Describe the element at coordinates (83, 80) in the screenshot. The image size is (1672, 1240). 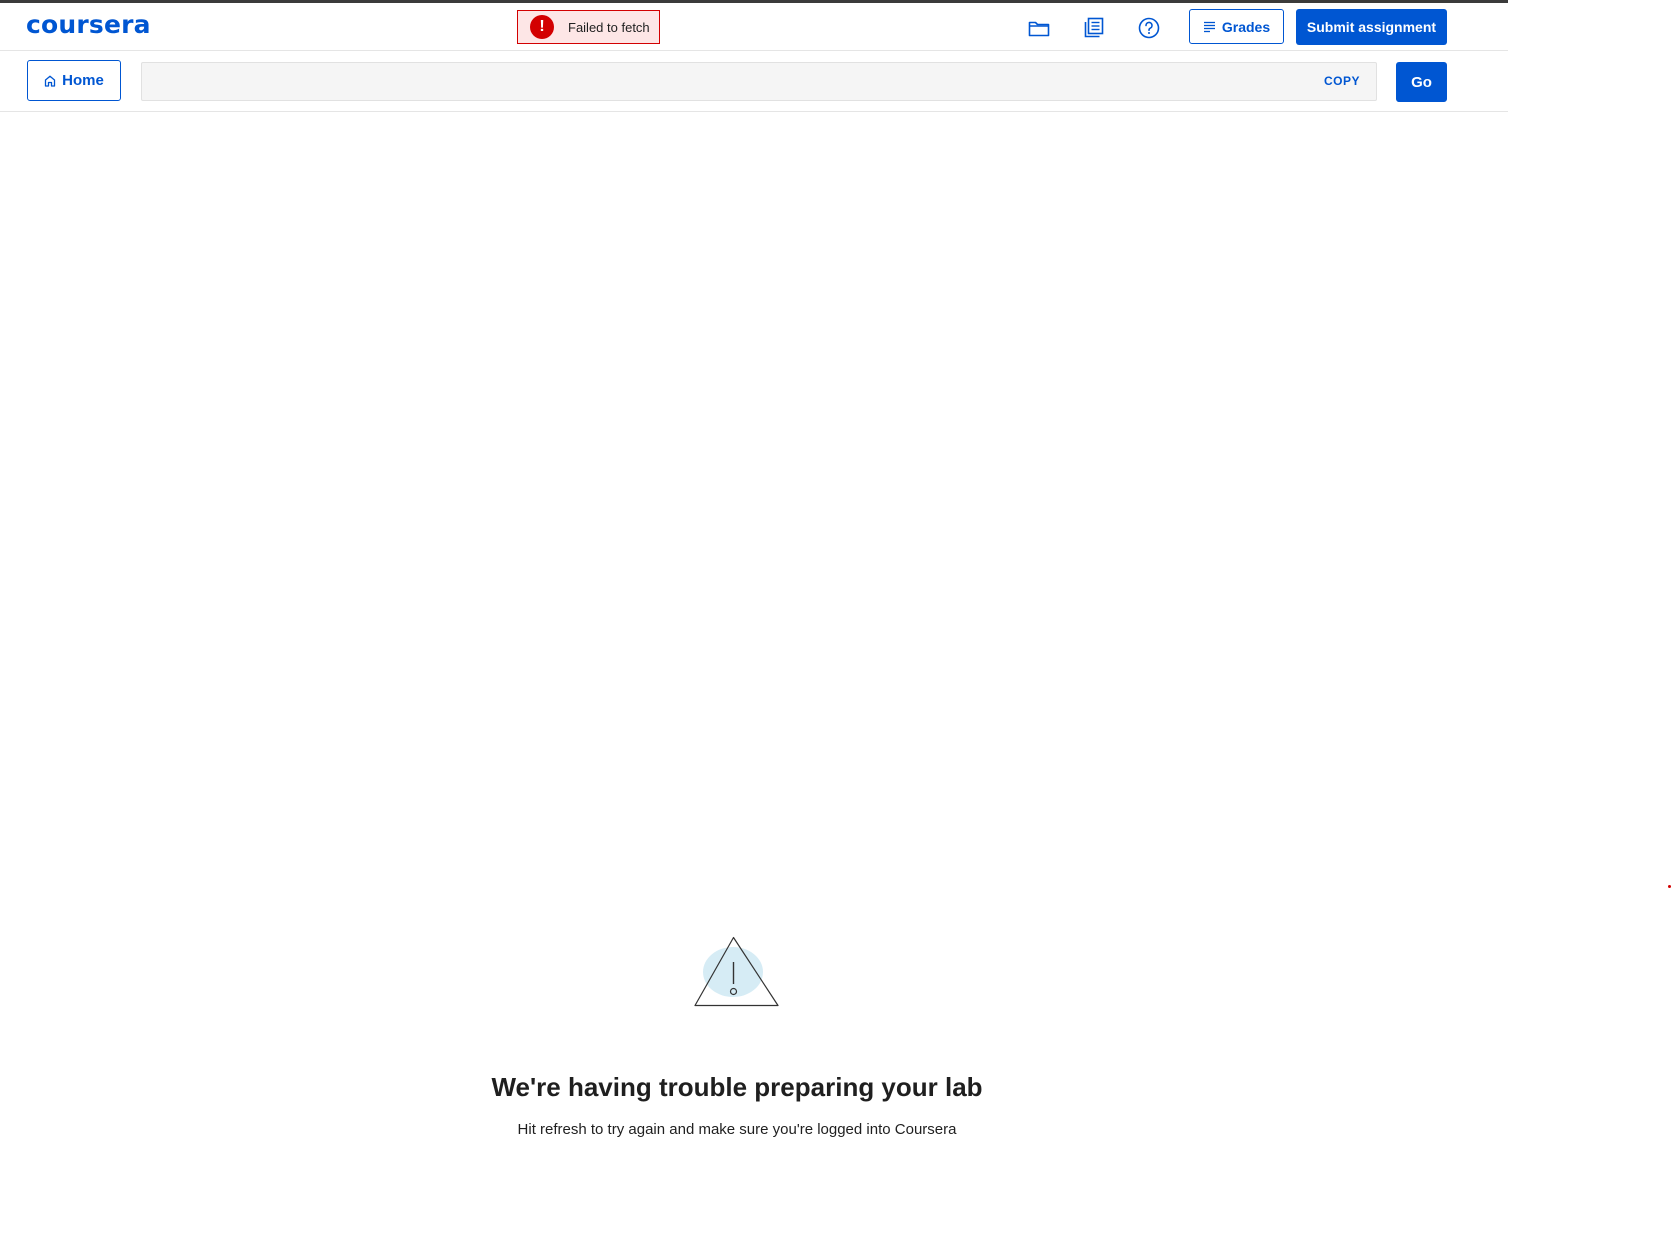
I see `home-label: Home` at that location.